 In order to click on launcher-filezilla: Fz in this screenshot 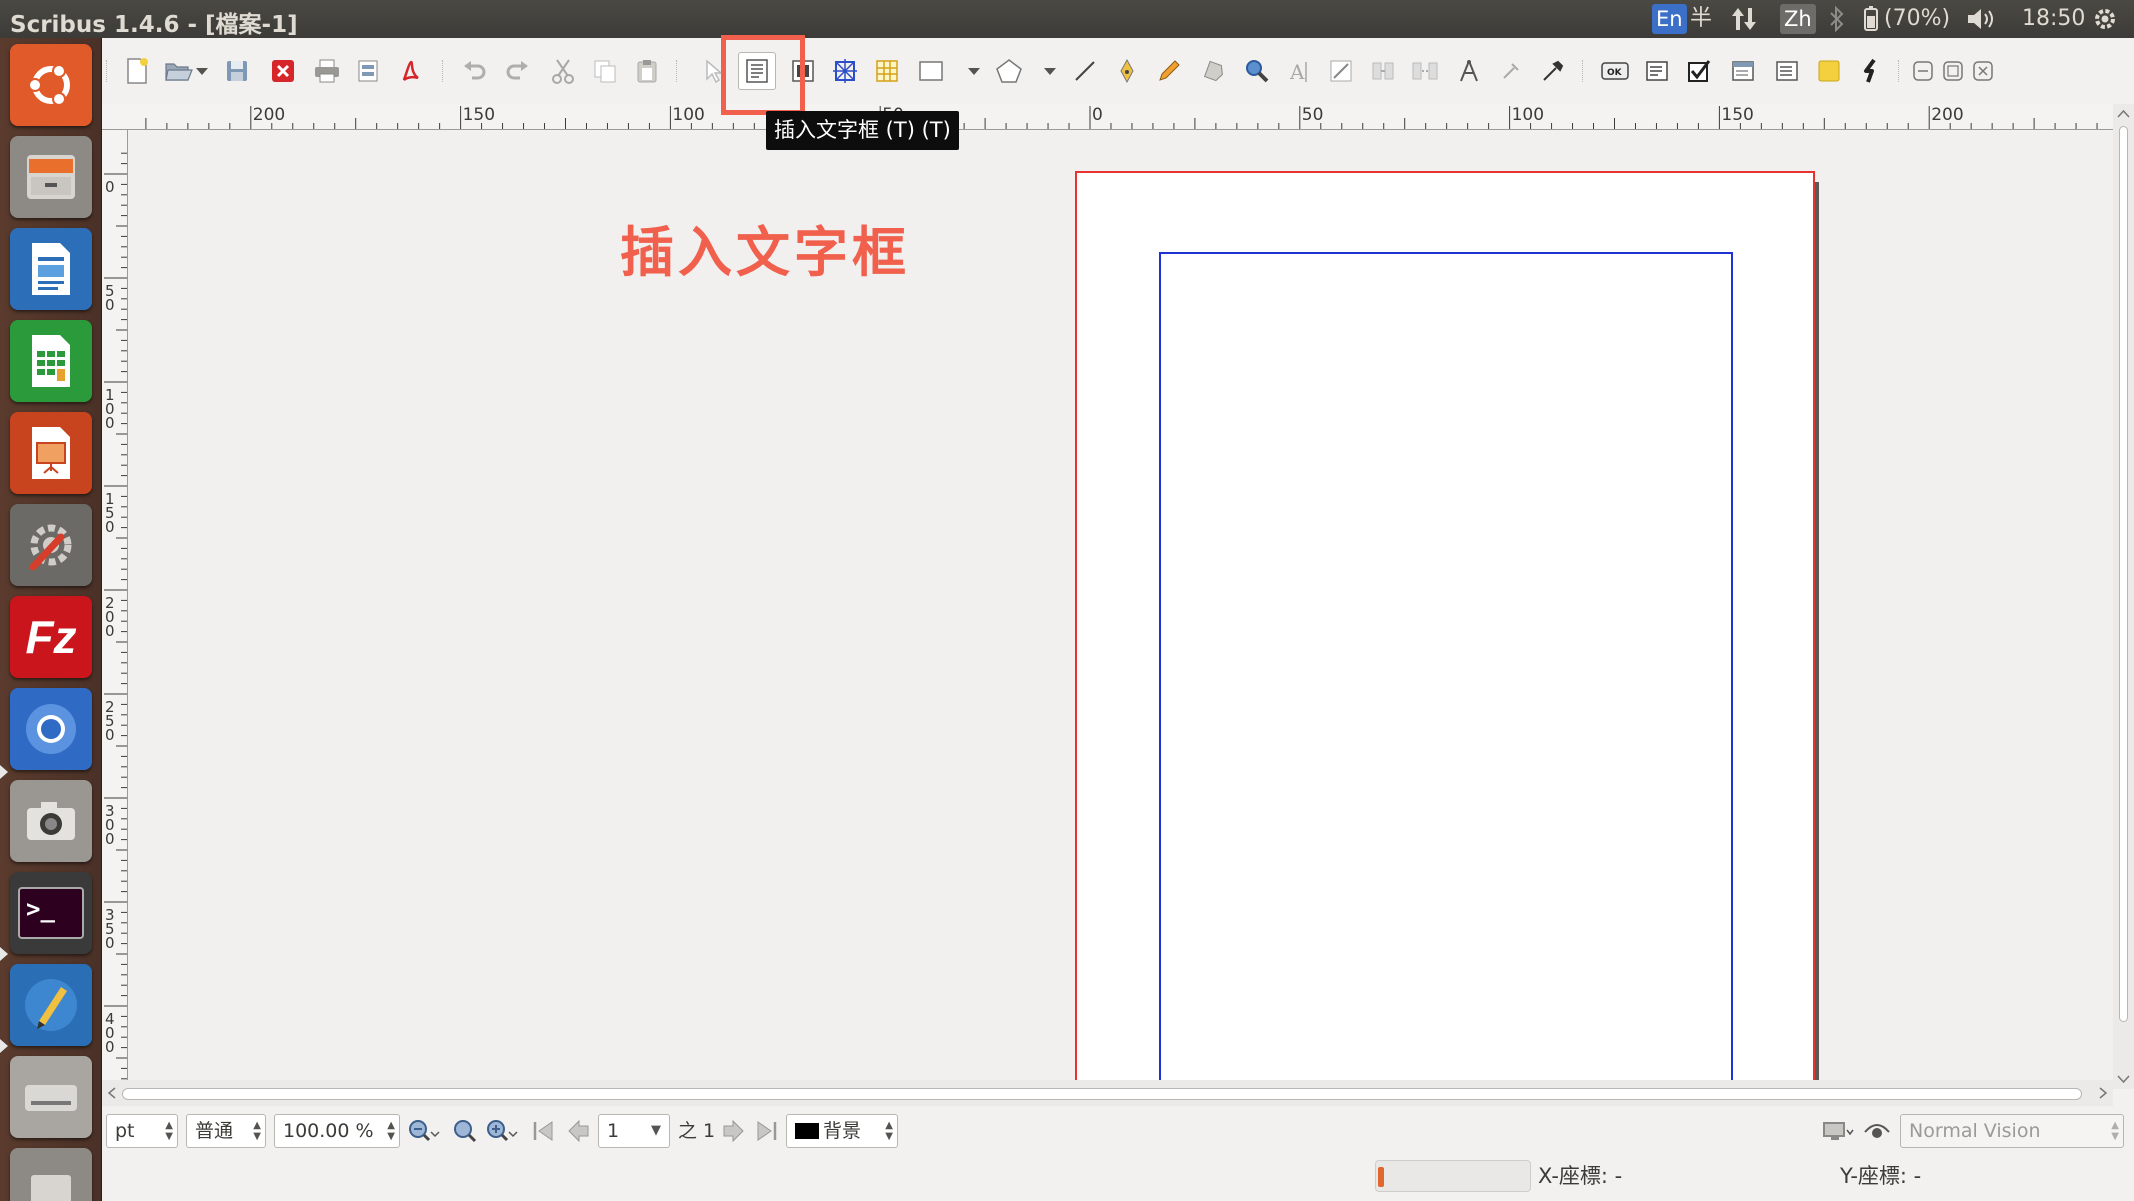, I will do `click(51, 637)`.